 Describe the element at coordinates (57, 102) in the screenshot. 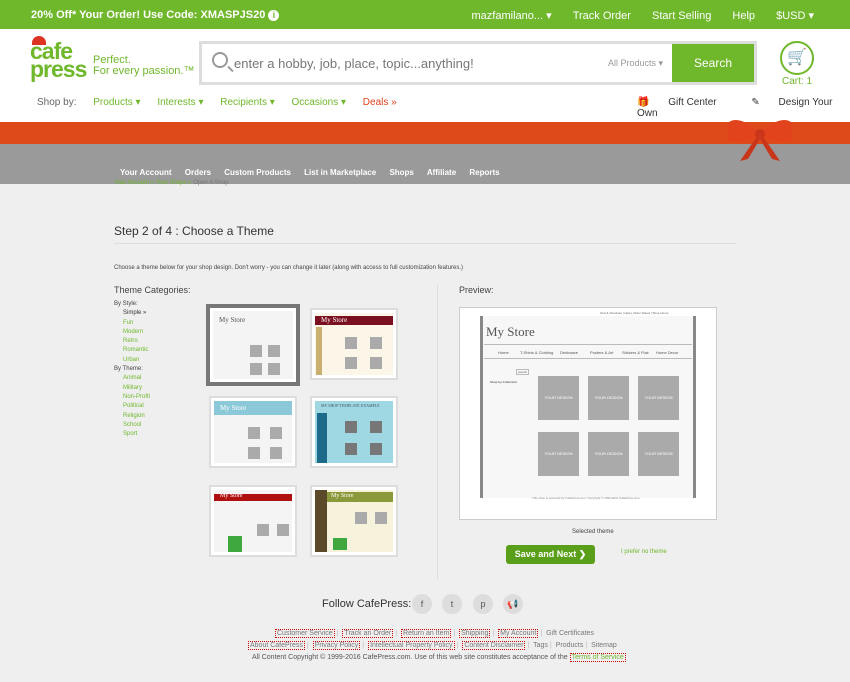

I see `shop-by-label: Shop by:` at that location.